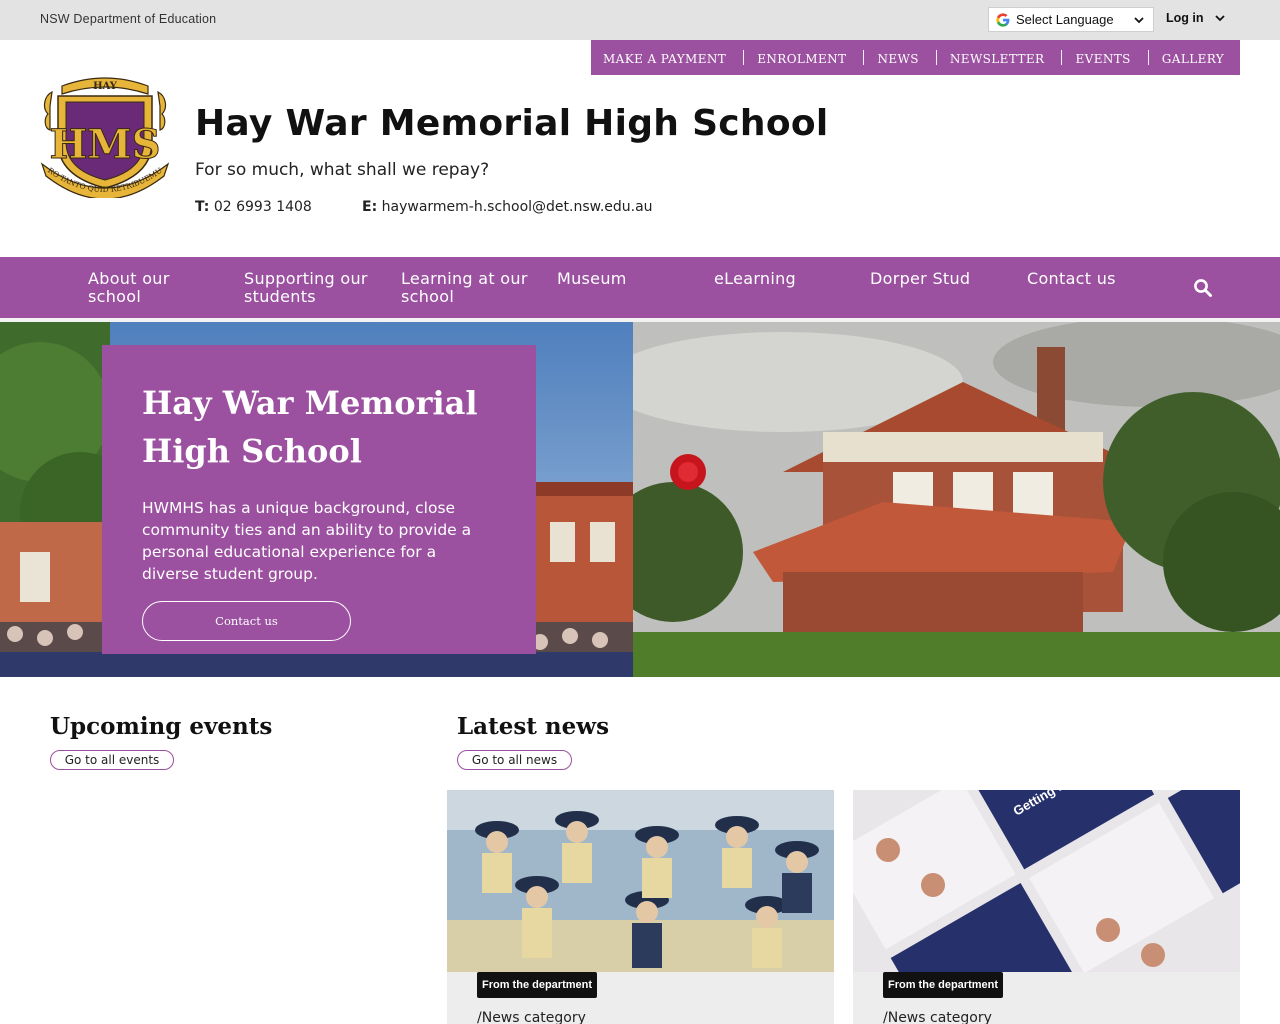  What do you see at coordinates (1065, 19) in the screenshot?
I see `language-select-label: Select Language` at bounding box center [1065, 19].